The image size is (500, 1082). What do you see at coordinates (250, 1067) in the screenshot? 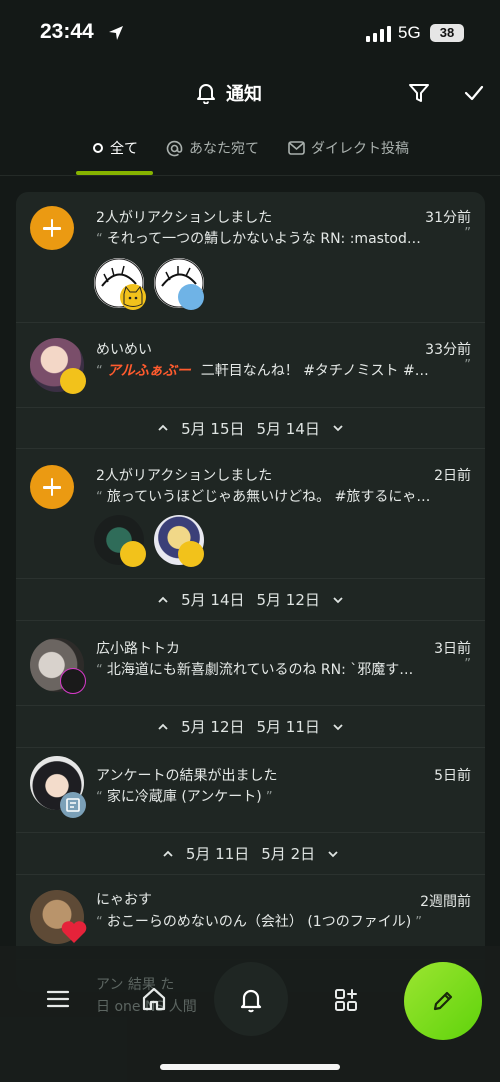
I see `home-indicator` at bounding box center [250, 1067].